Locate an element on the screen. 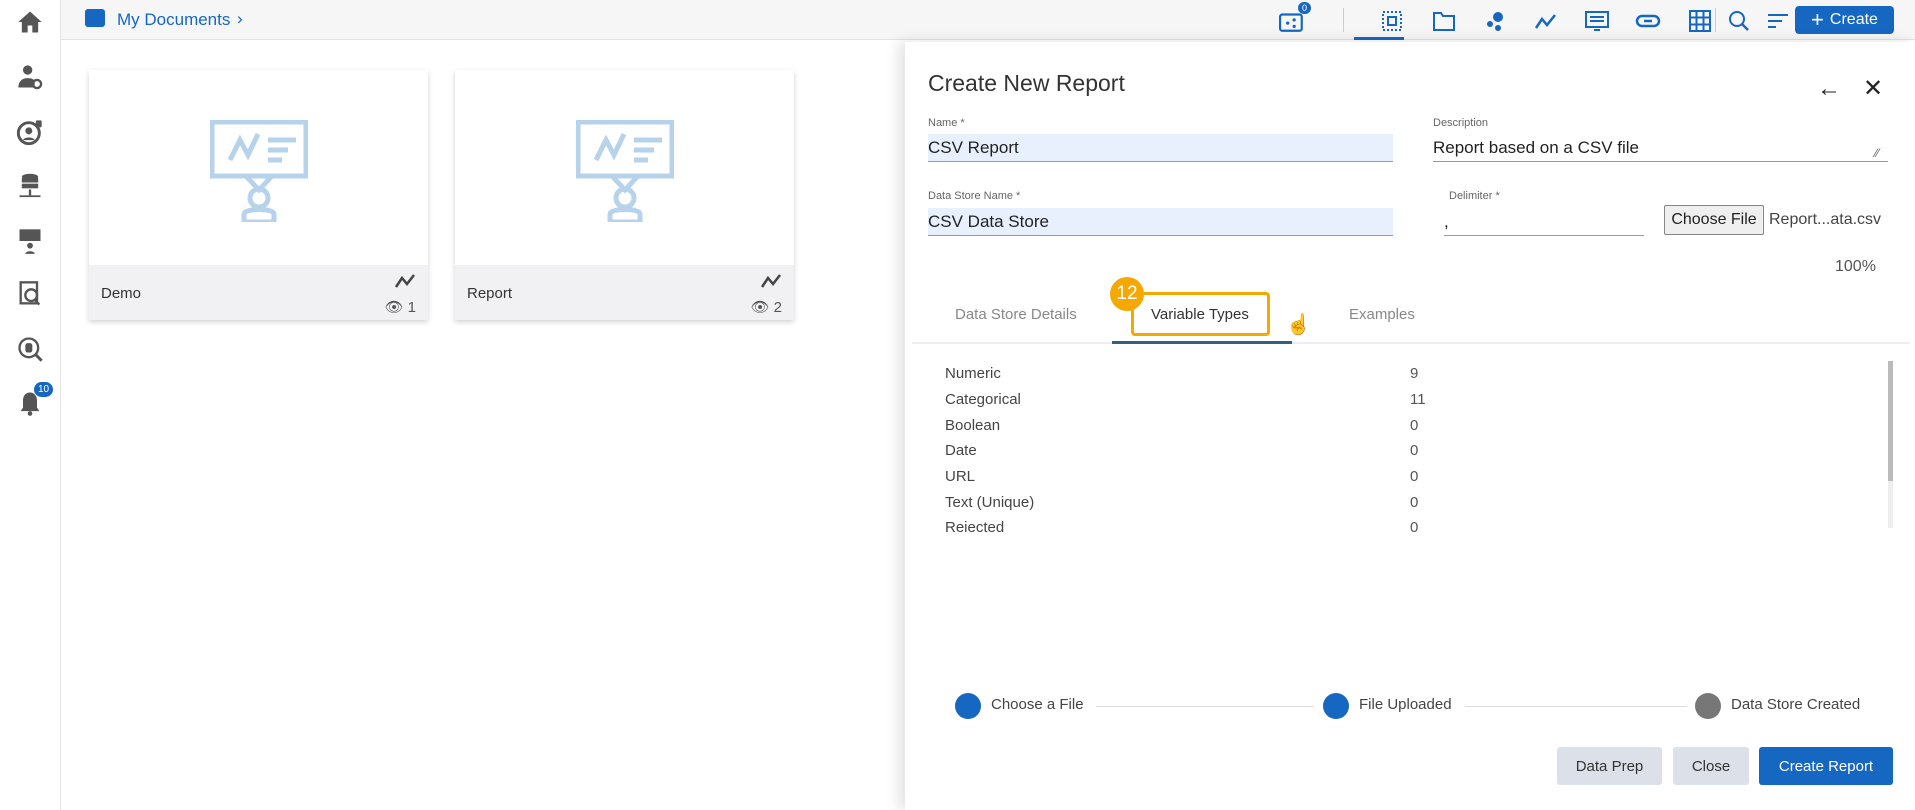 The image size is (1915, 810). share-folder-icon: 0 is located at coordinates (1295, 18).